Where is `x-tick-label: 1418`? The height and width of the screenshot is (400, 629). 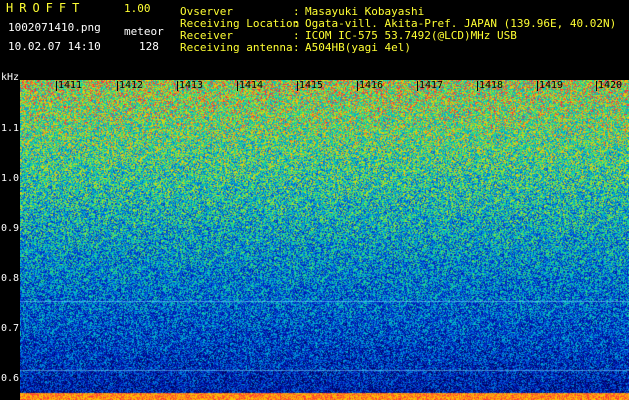 x-tick-label: 1418 is located at coordinates (490, 85).